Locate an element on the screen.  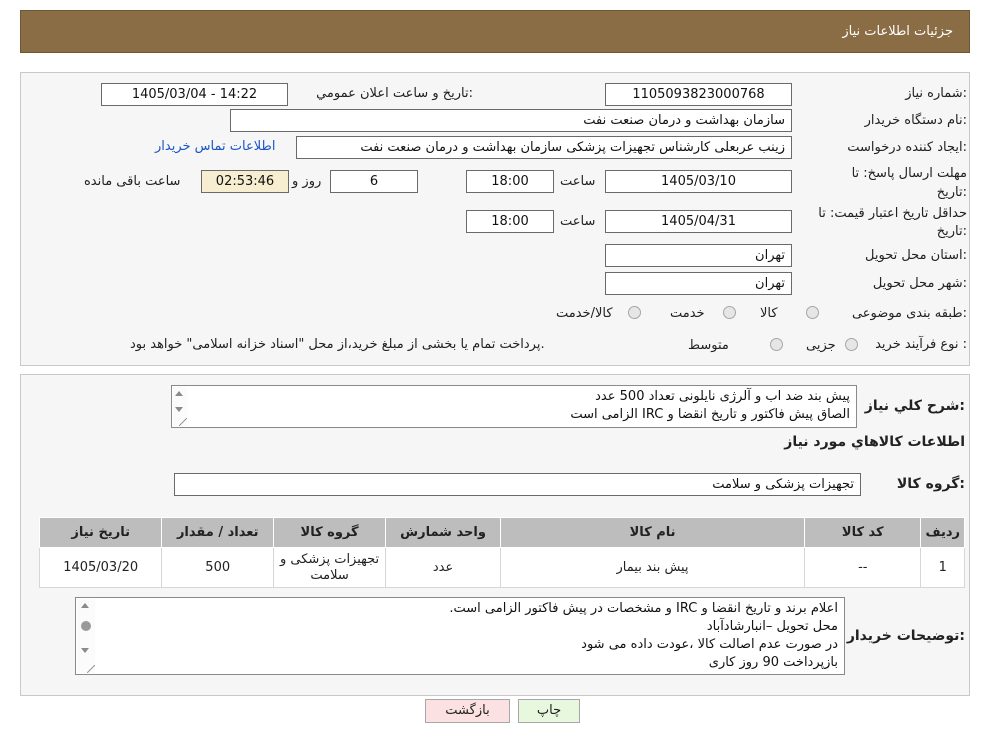
page-title: جزئیات اطلاعات نیاز is located at coordinates (897, 31).